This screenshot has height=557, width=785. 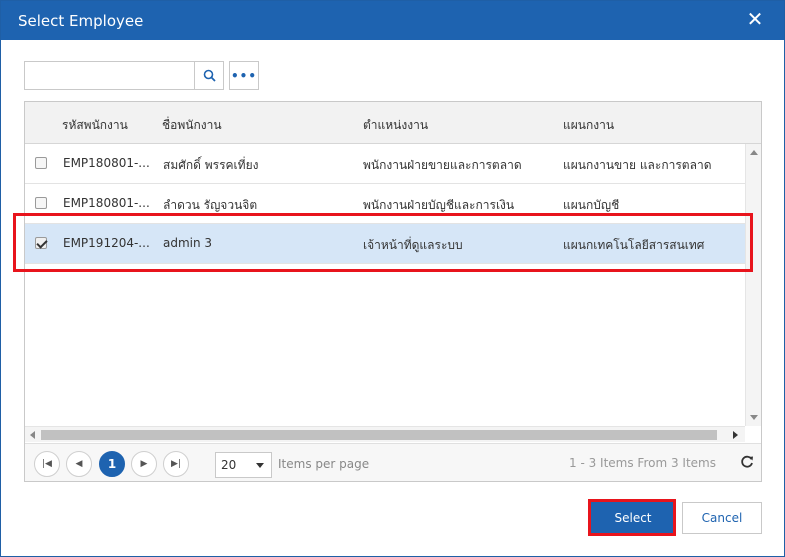 I want to click on cell-department: แผนกงานขาย และการตลาด, so click(x=637, y=165).